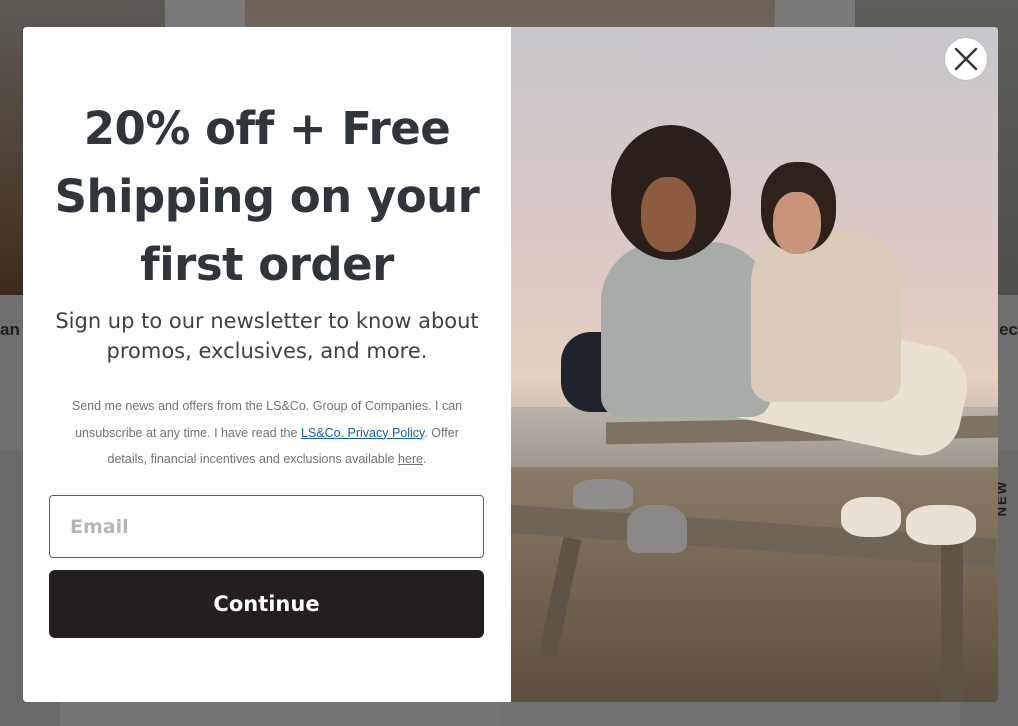 The image size is (1018, 726). I want to click on background-product-label: an, so click(10, 329).